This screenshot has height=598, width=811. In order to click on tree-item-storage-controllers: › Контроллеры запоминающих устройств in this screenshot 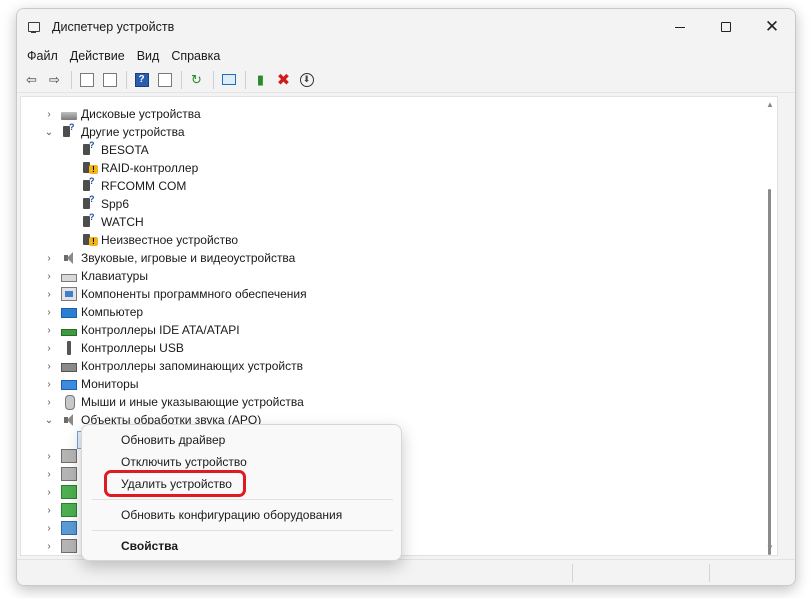, I will do `click(173, 366)`.